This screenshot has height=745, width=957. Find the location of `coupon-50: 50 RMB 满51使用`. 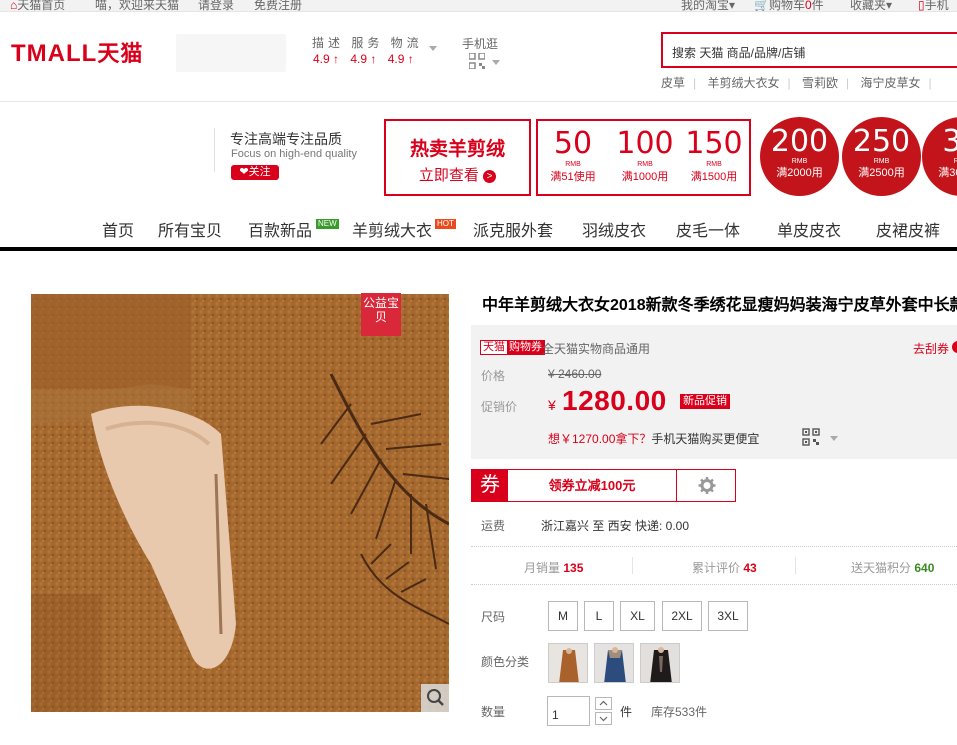

coupon-50: 50 RMB 满51使用 is located at coordinates (573, 156).